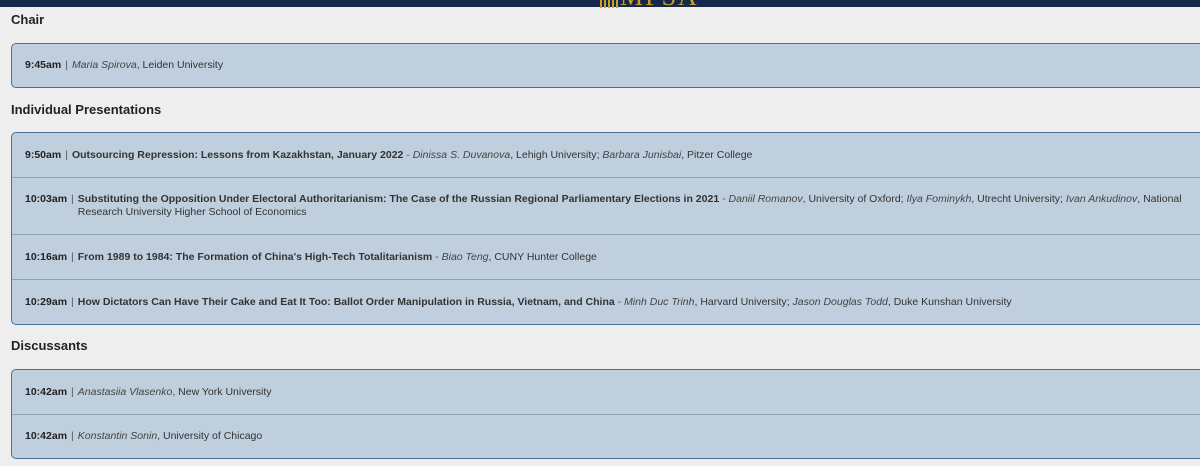  What do you see at coordinates (851, 199) in the screenshot?
I see `person-affiliation: , University of Oxford` at bounding box center [851, 199].